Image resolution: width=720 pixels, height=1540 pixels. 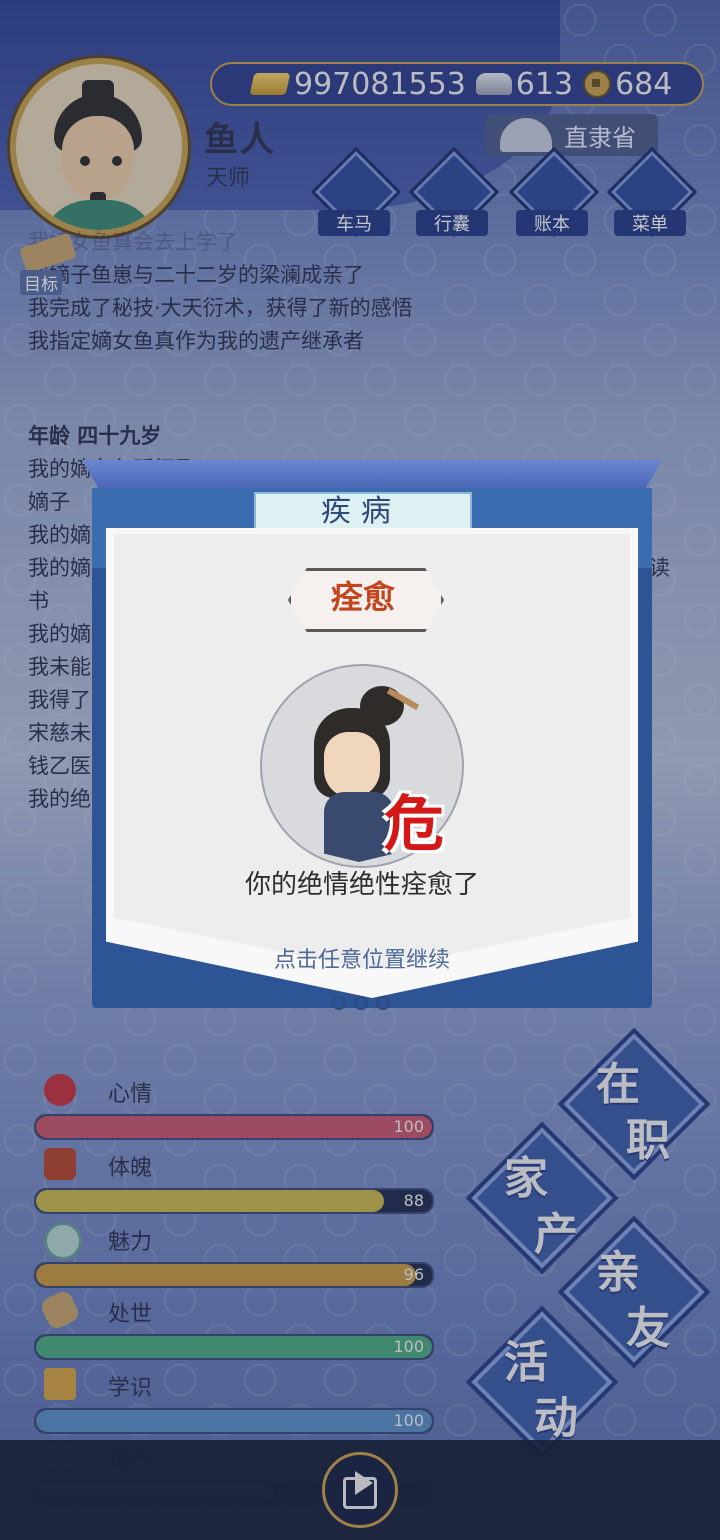 What do you see at coordinates (361, 511) in the screenshot?
I see `dialog-title: 疾病` at bounding box center [361, 511].